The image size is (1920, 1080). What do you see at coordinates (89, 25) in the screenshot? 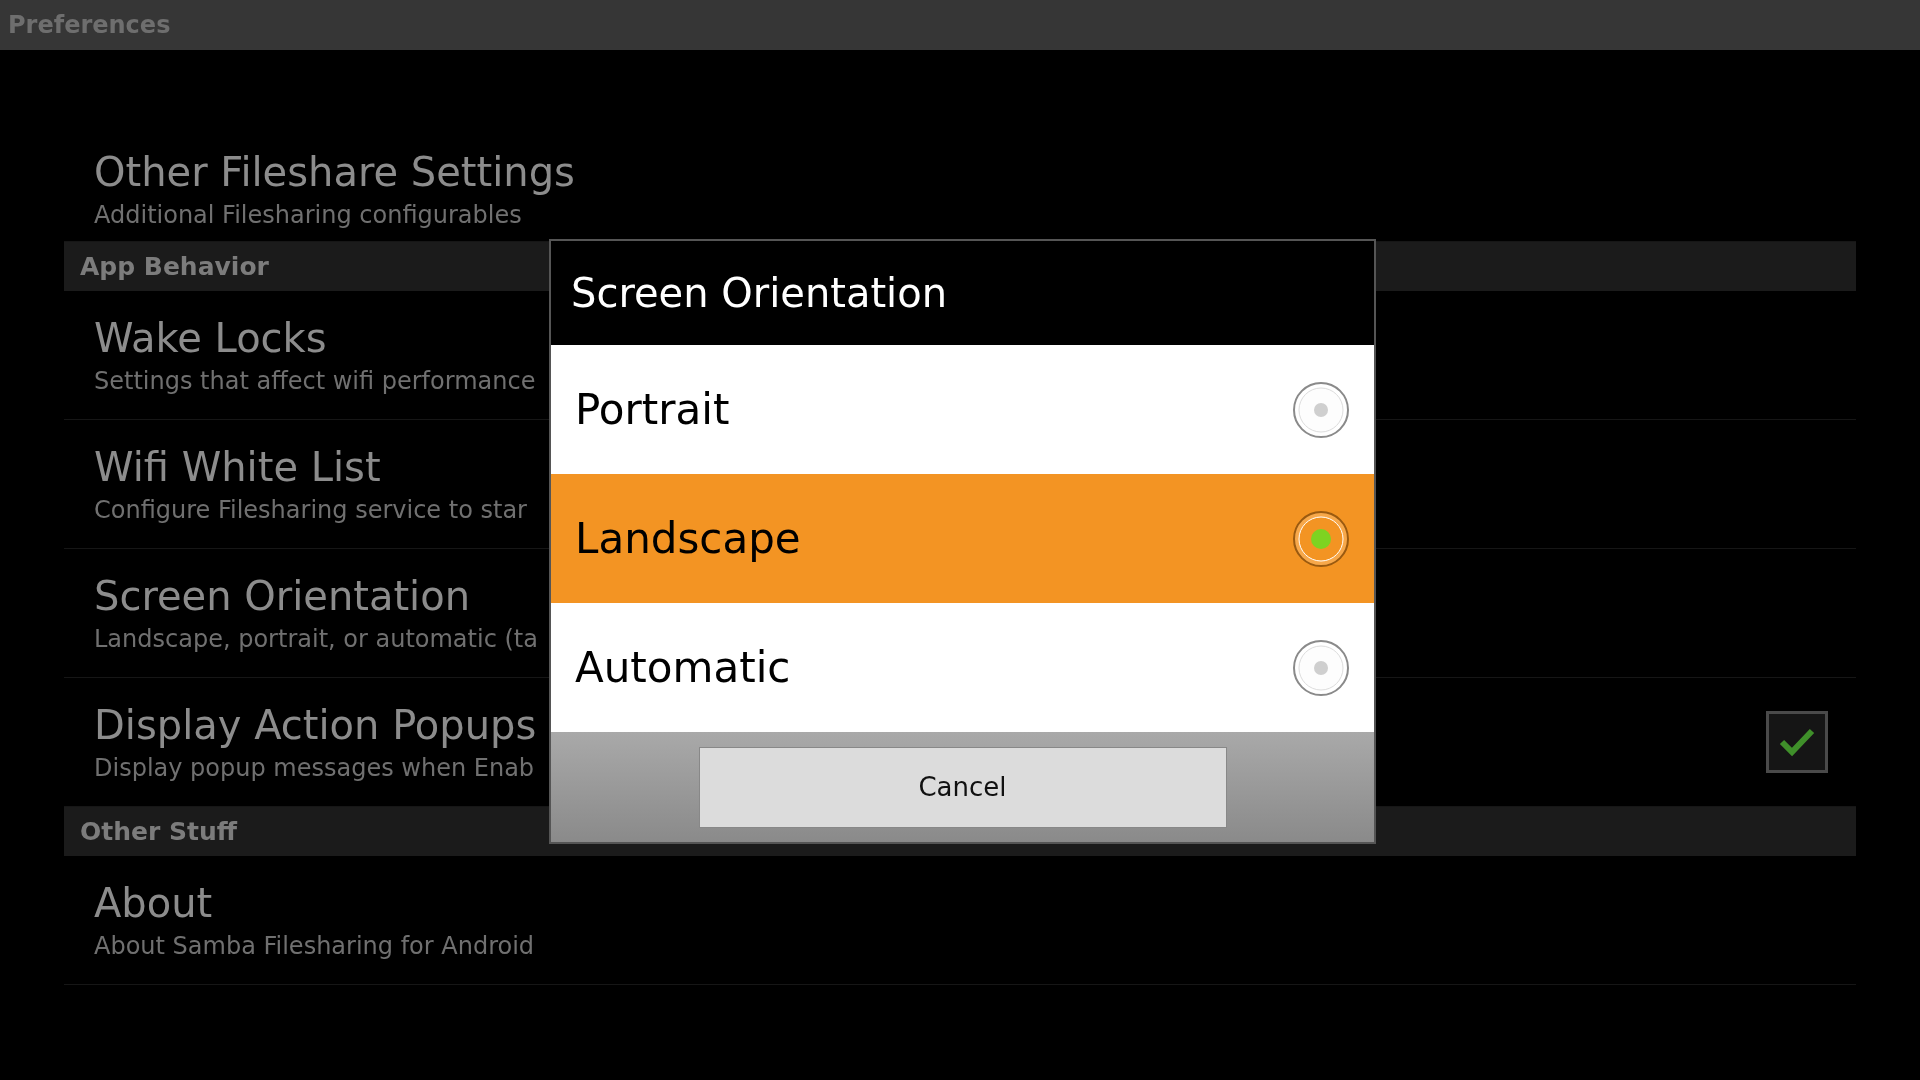
I see `app-bar-title: Preferences` at bounding box center [89, 25].